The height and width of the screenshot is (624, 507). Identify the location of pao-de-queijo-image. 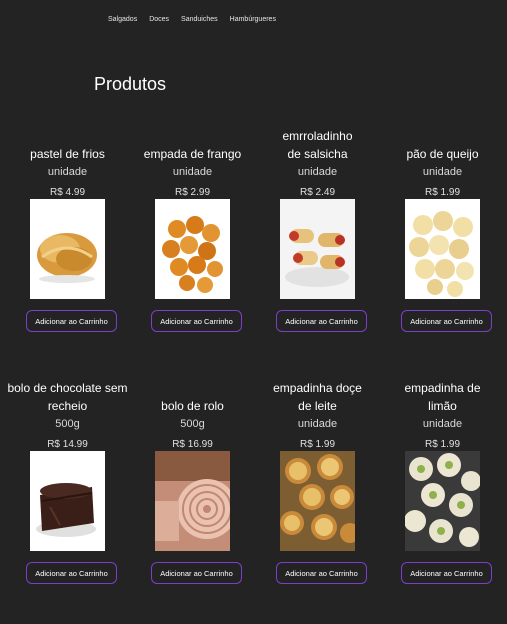
(442, 249).